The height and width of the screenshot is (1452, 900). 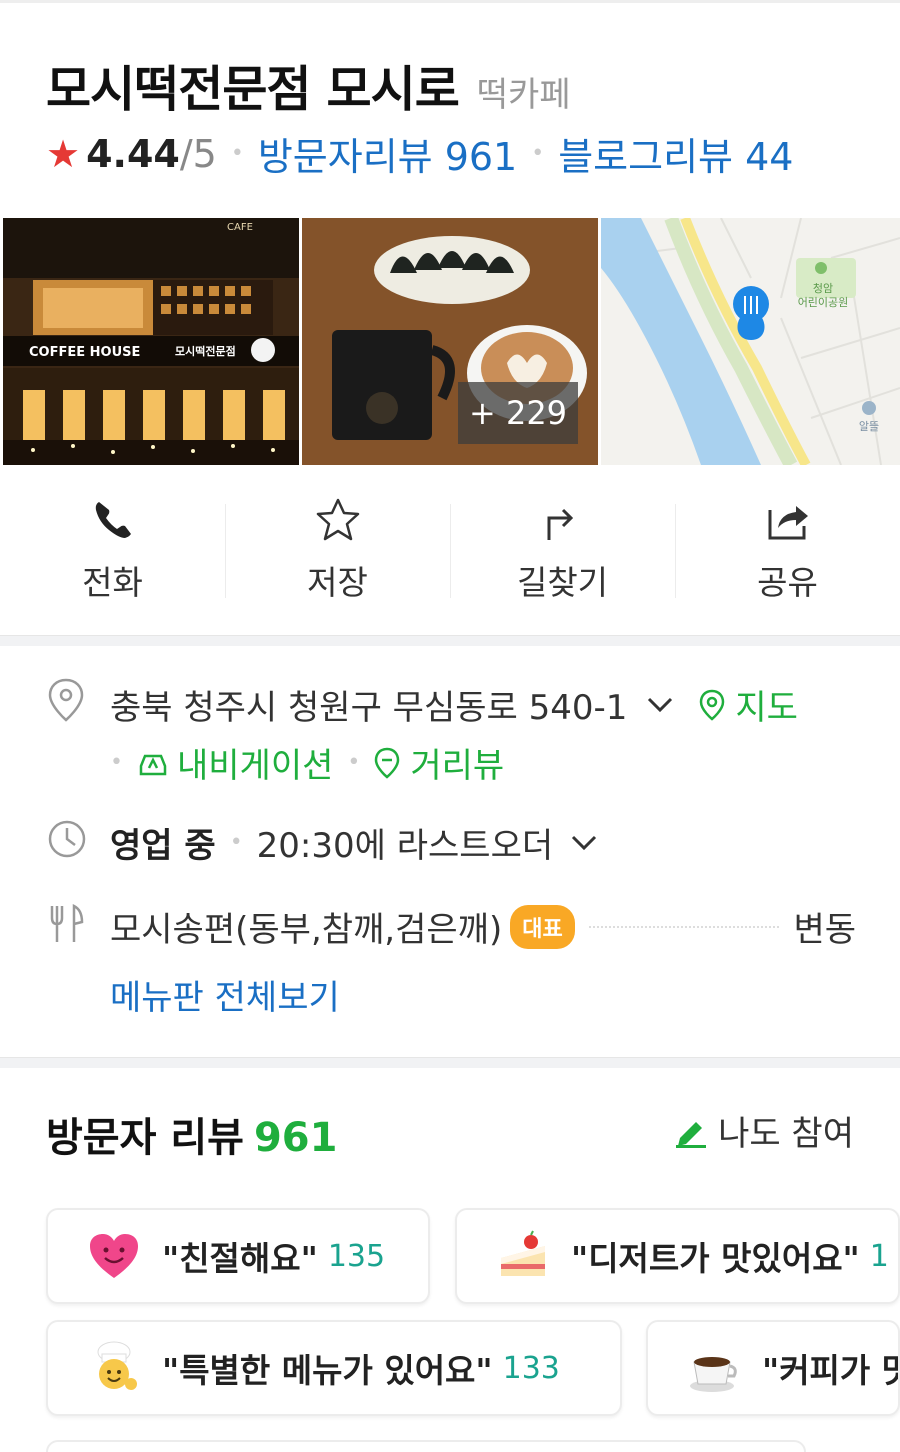 What do you see at coordinates (691, 1134) in the screenshot?
I see `pencil-icon` at bounding box center [691, 1134].